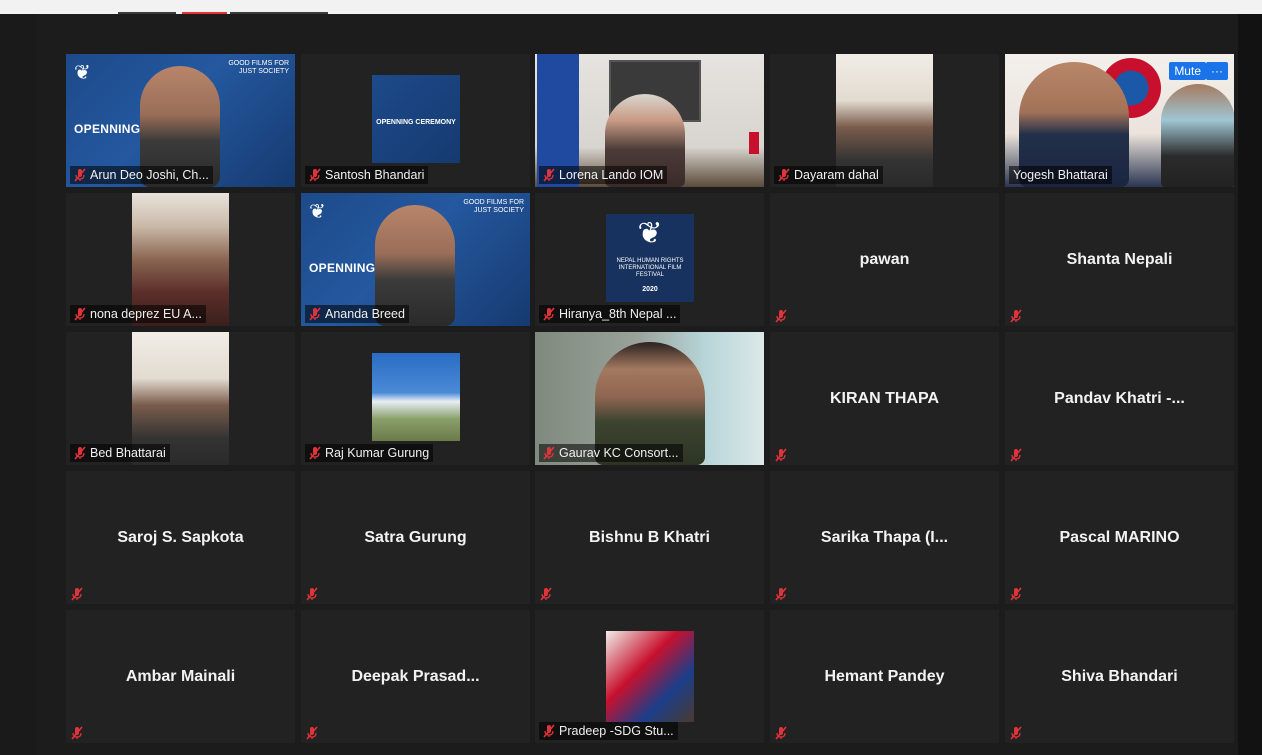  I want to click on mute-button: Mute, so click(1187, 71).